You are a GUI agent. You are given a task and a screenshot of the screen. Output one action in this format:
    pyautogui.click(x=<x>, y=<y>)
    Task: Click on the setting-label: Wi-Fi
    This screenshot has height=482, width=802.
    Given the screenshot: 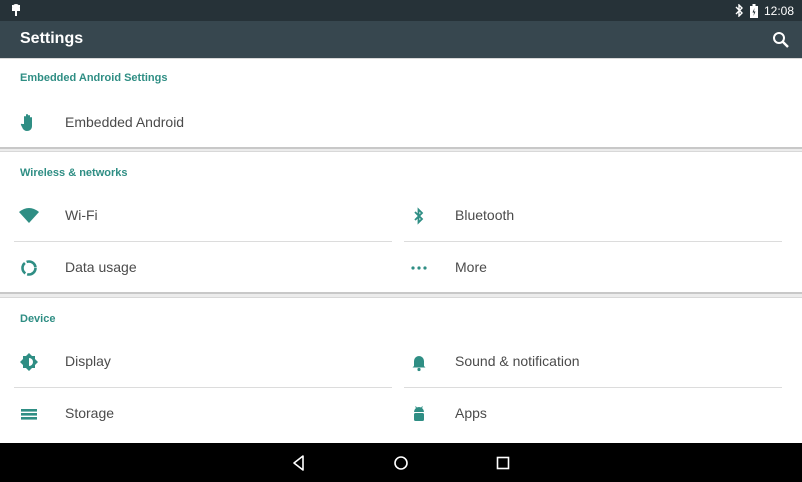 What is the action you would take?
    pyautogui.click(x=81, y=215)
    